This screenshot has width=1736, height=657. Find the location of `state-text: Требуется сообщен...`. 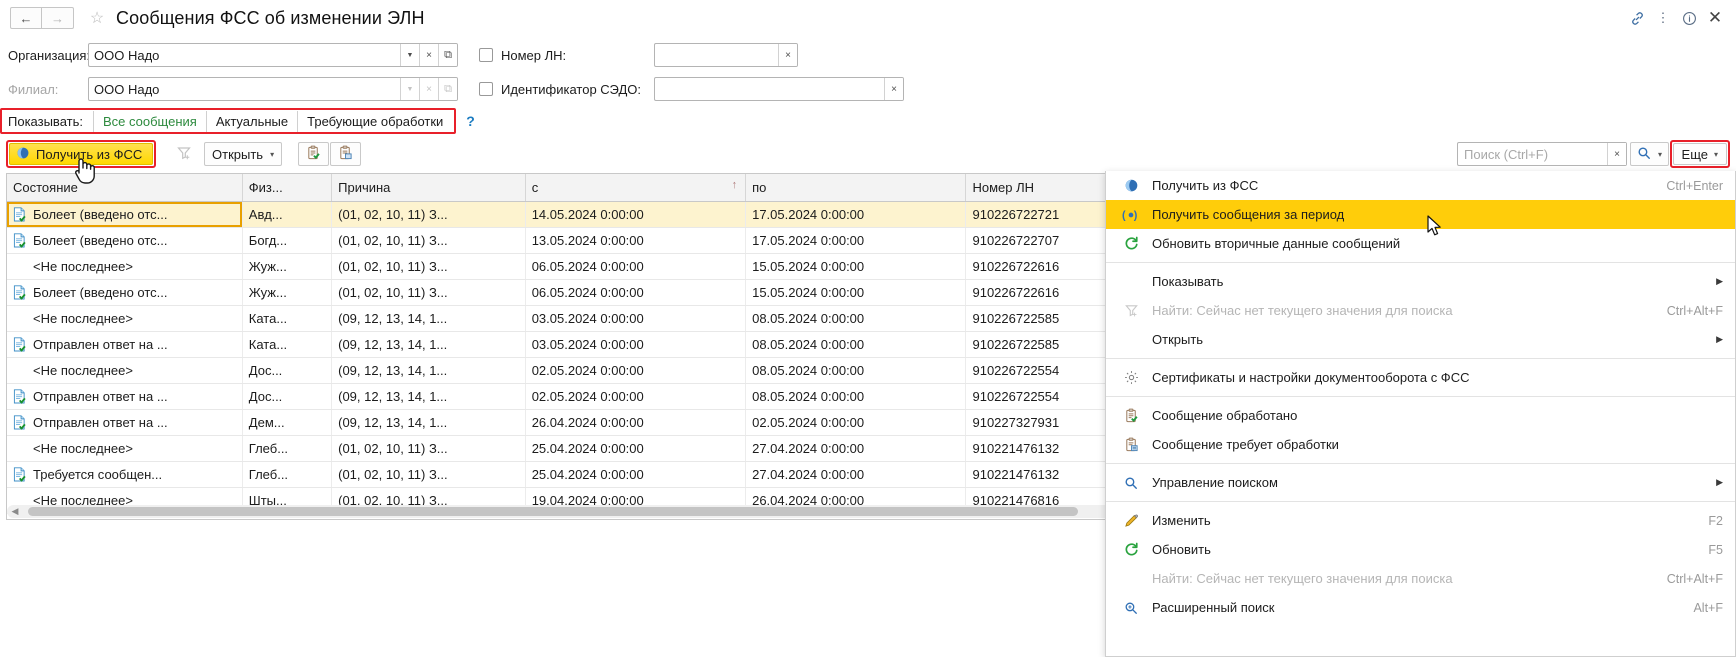

state-text: Требуется сообщен... is located at coordinates (98, 474).